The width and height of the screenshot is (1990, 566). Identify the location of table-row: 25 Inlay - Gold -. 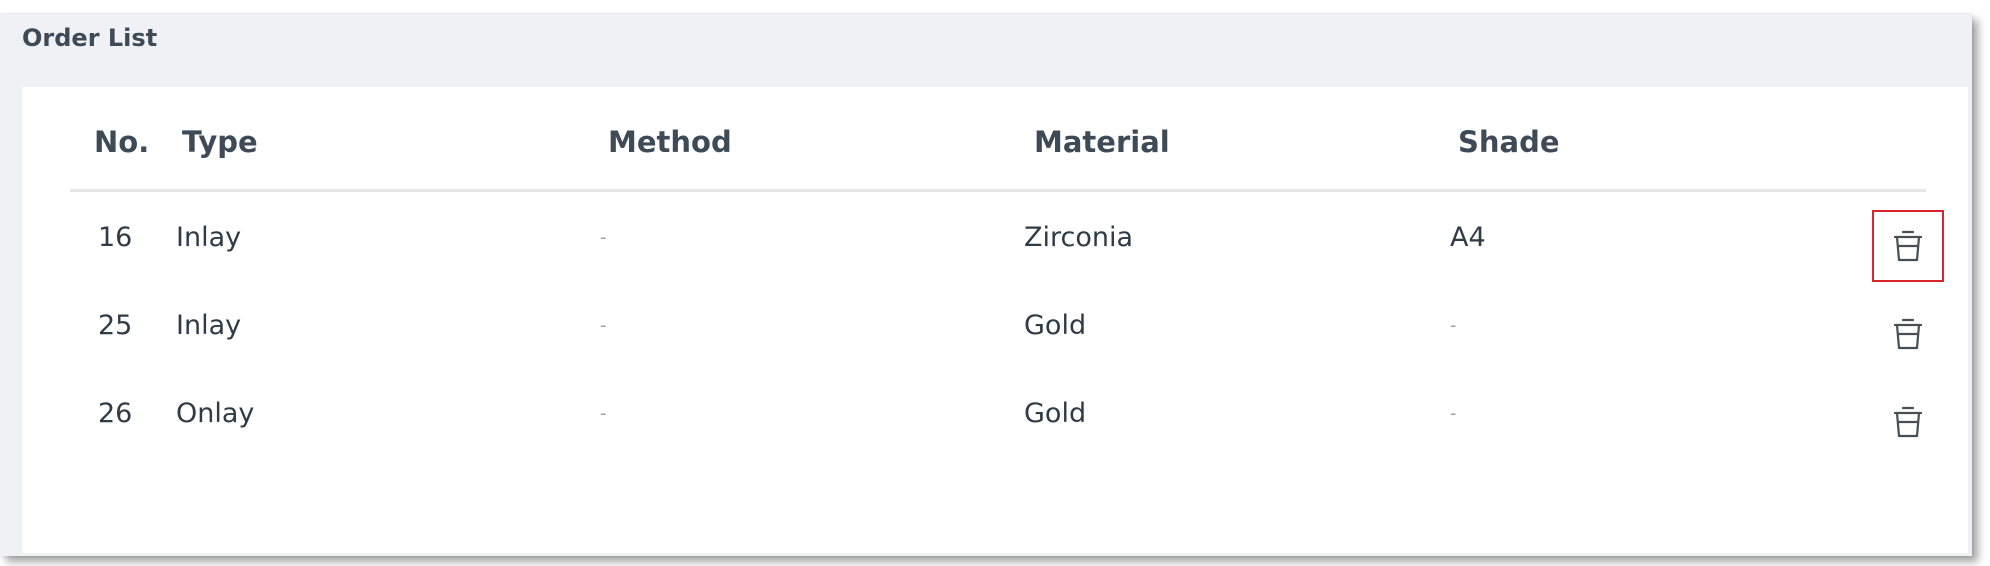
(998, 326).